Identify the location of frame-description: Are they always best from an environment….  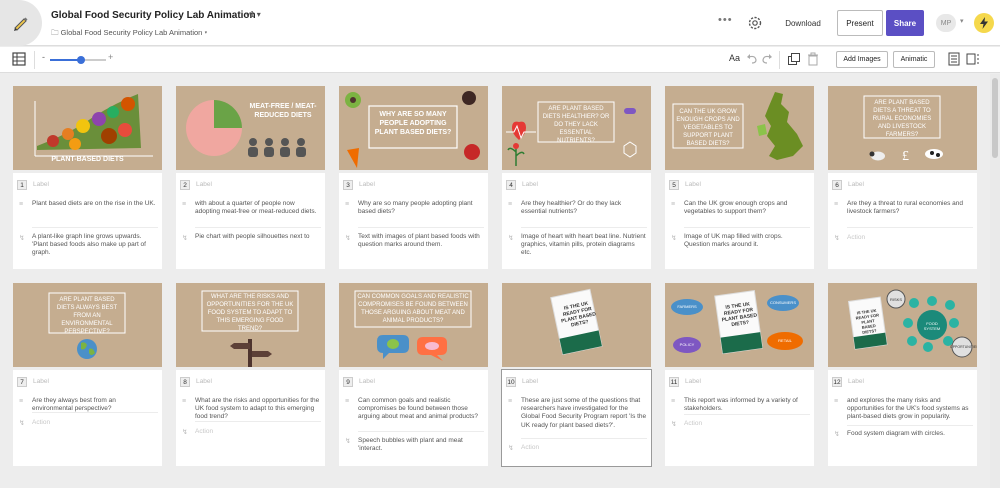
(95, 405).